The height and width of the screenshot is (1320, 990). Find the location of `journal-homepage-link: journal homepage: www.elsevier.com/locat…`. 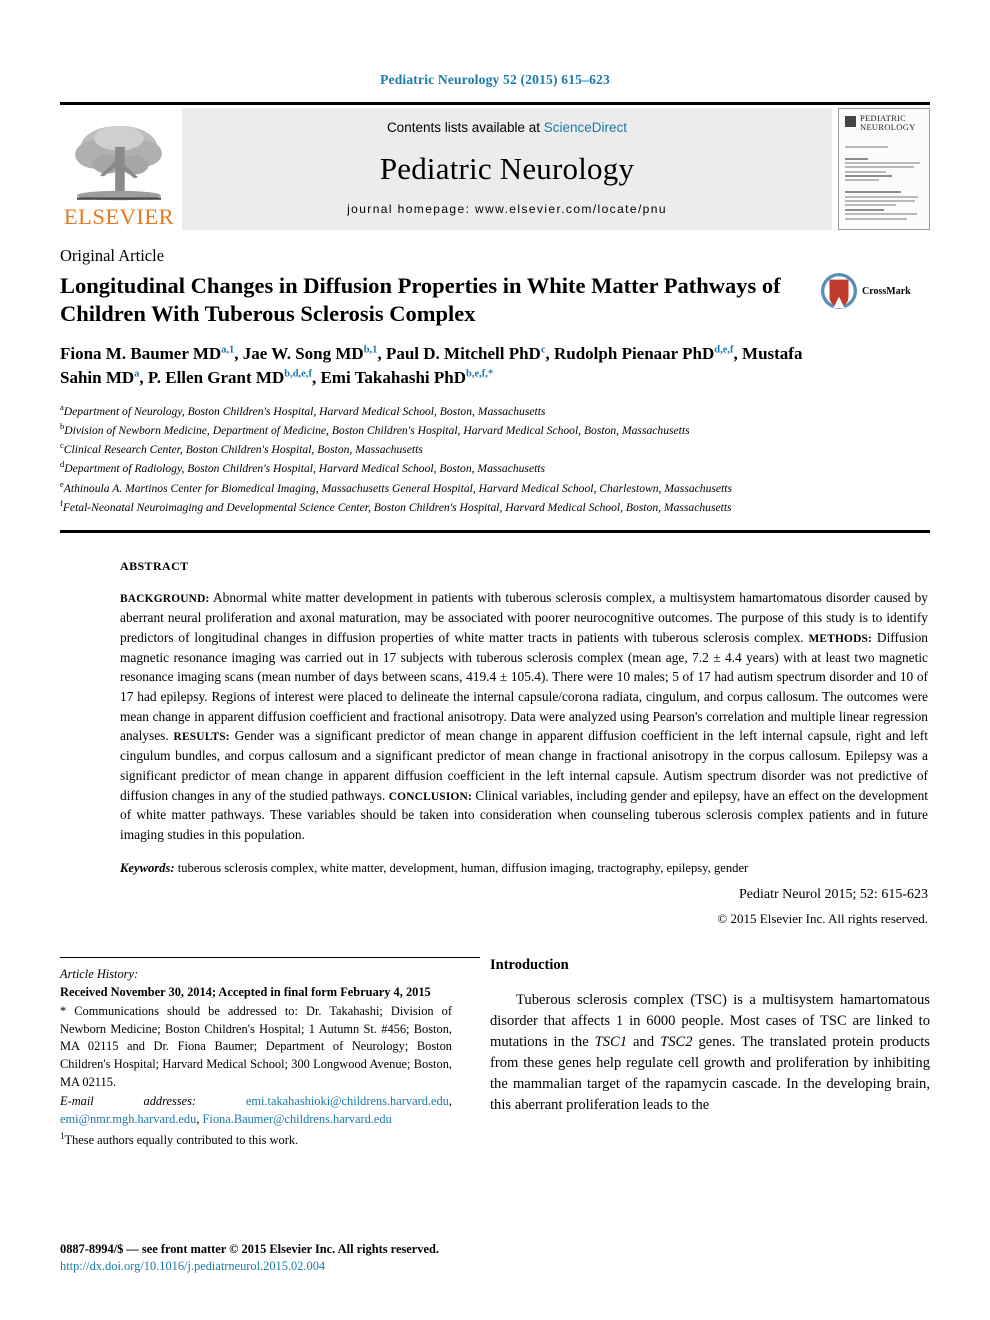

journal-homepage-link: journal homepage: www.elsevier.com/locat… is located at coordinates (507, 209).